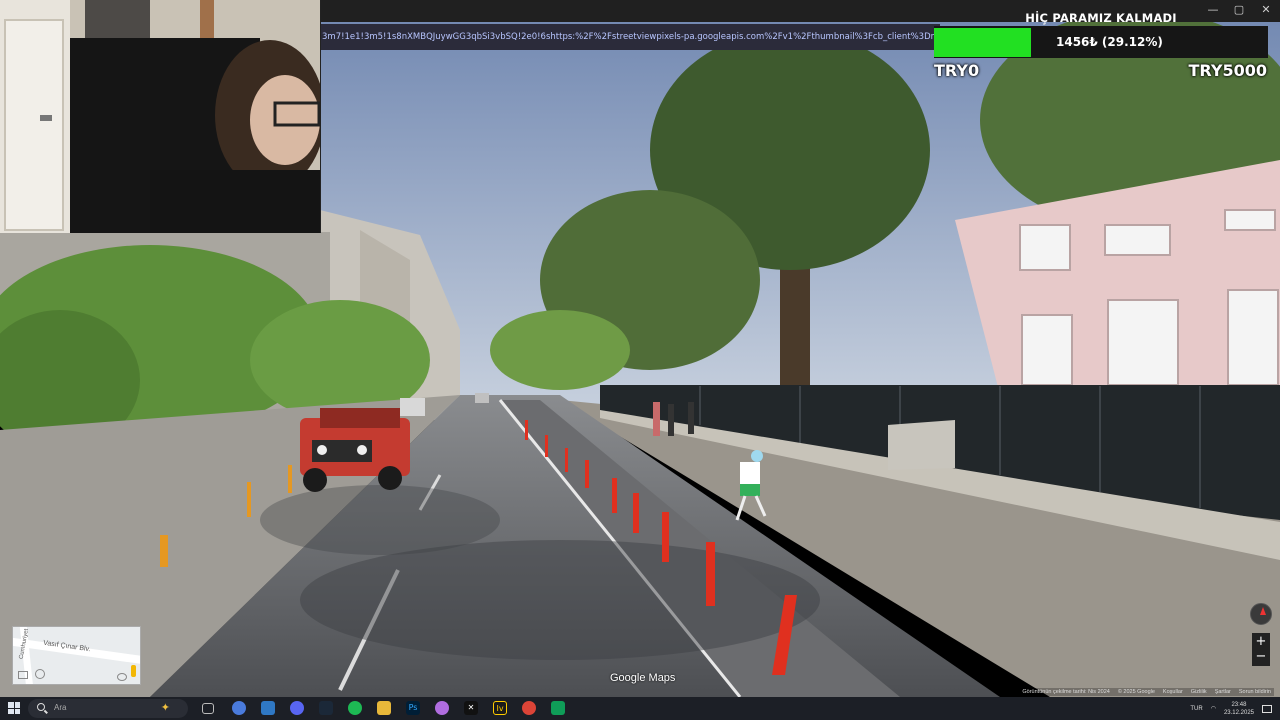  Describe the element at coordinates (1227, 70) in the screenshot. I see `money-max-label: TRY5000` at that location.